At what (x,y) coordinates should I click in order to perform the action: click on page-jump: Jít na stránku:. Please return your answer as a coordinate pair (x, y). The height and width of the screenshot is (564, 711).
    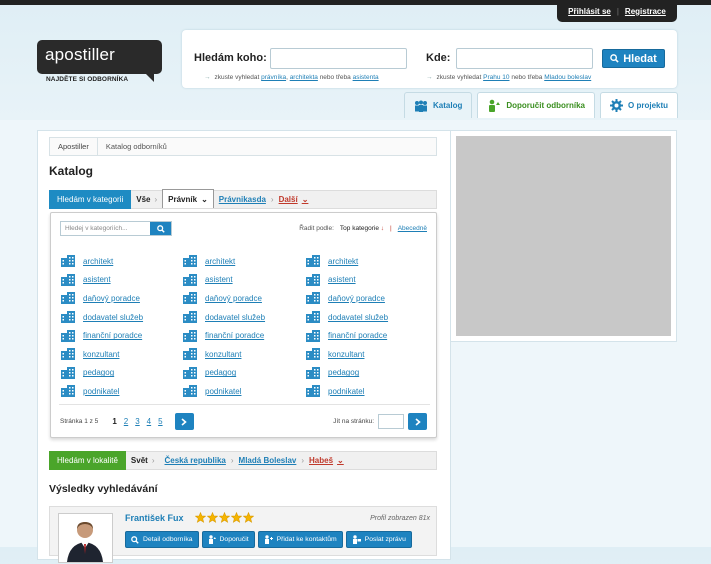
    Looking at the image, I should click on (380, 421).